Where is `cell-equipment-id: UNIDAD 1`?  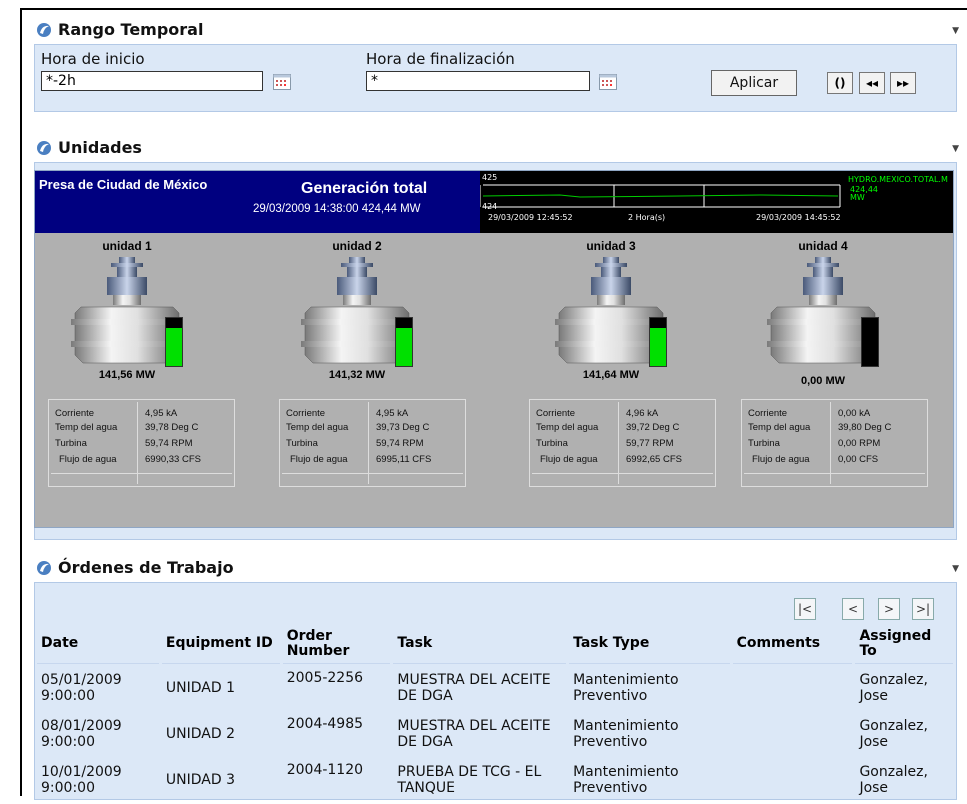 cell-equipment-id: UNIDAD 1 is located at coordinates (200, 688).